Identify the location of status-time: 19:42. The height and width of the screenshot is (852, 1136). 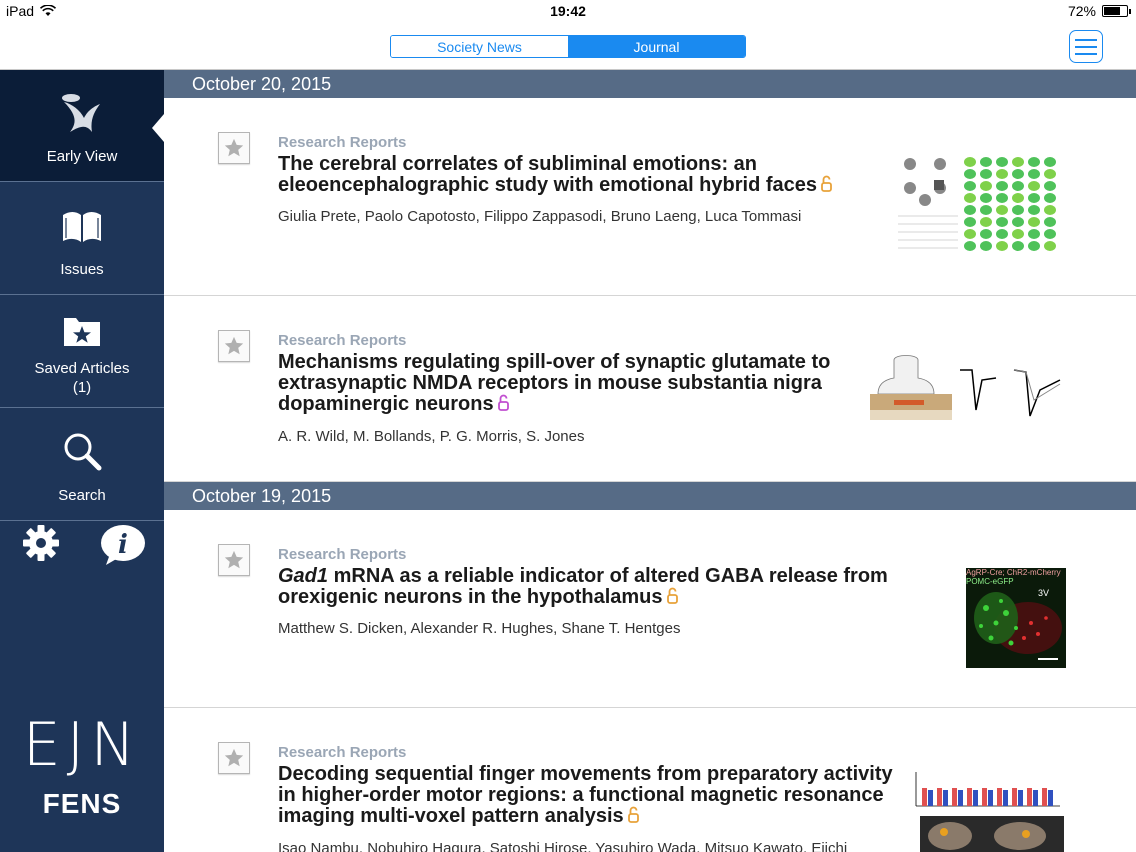
(568, 11).